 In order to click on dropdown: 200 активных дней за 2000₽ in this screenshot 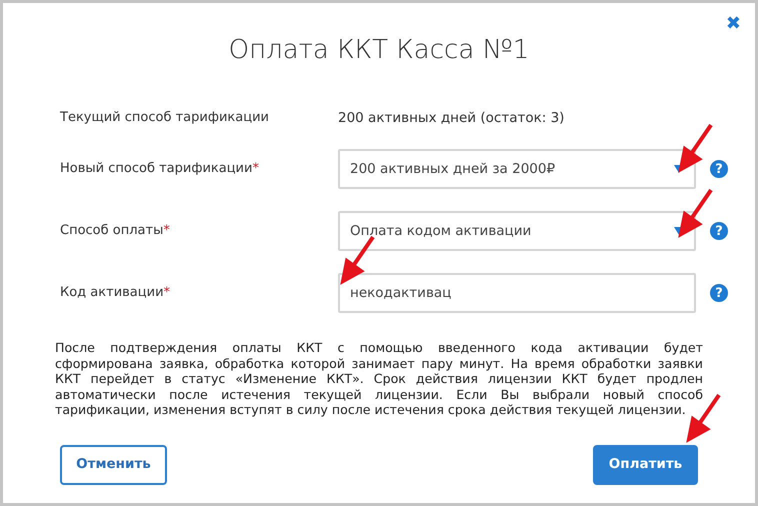, I will do `click(517, 169)`.